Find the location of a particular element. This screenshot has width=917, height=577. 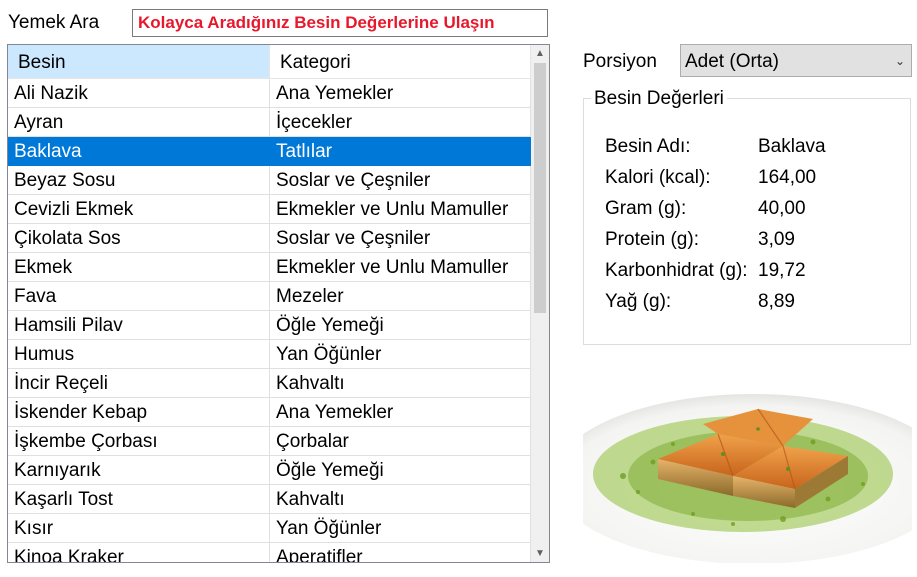

grid-header: Besin Kategori is located at coordinates (269, 62).